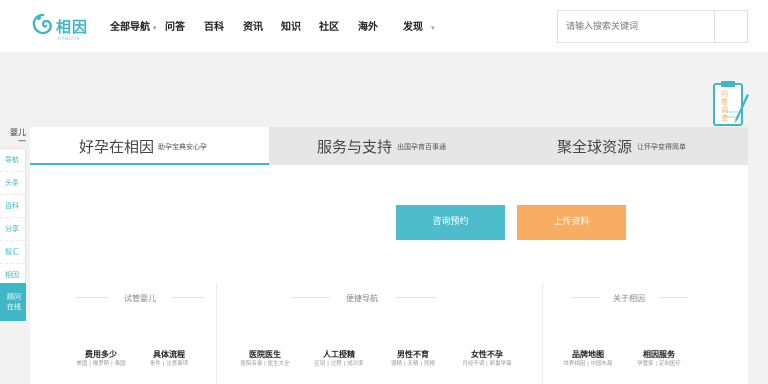 This screenshot has height=384, width=768. I want to click on link-ivf-cost: 费用多少 美国 | 俄罗斯 | 泰国, so click(101, 359).